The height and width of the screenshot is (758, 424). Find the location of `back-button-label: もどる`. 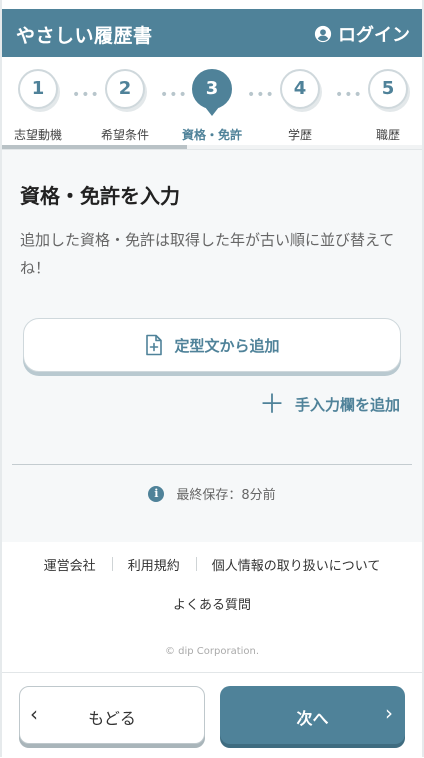

back-button-label: もどる is located at coordinates (112, 718).